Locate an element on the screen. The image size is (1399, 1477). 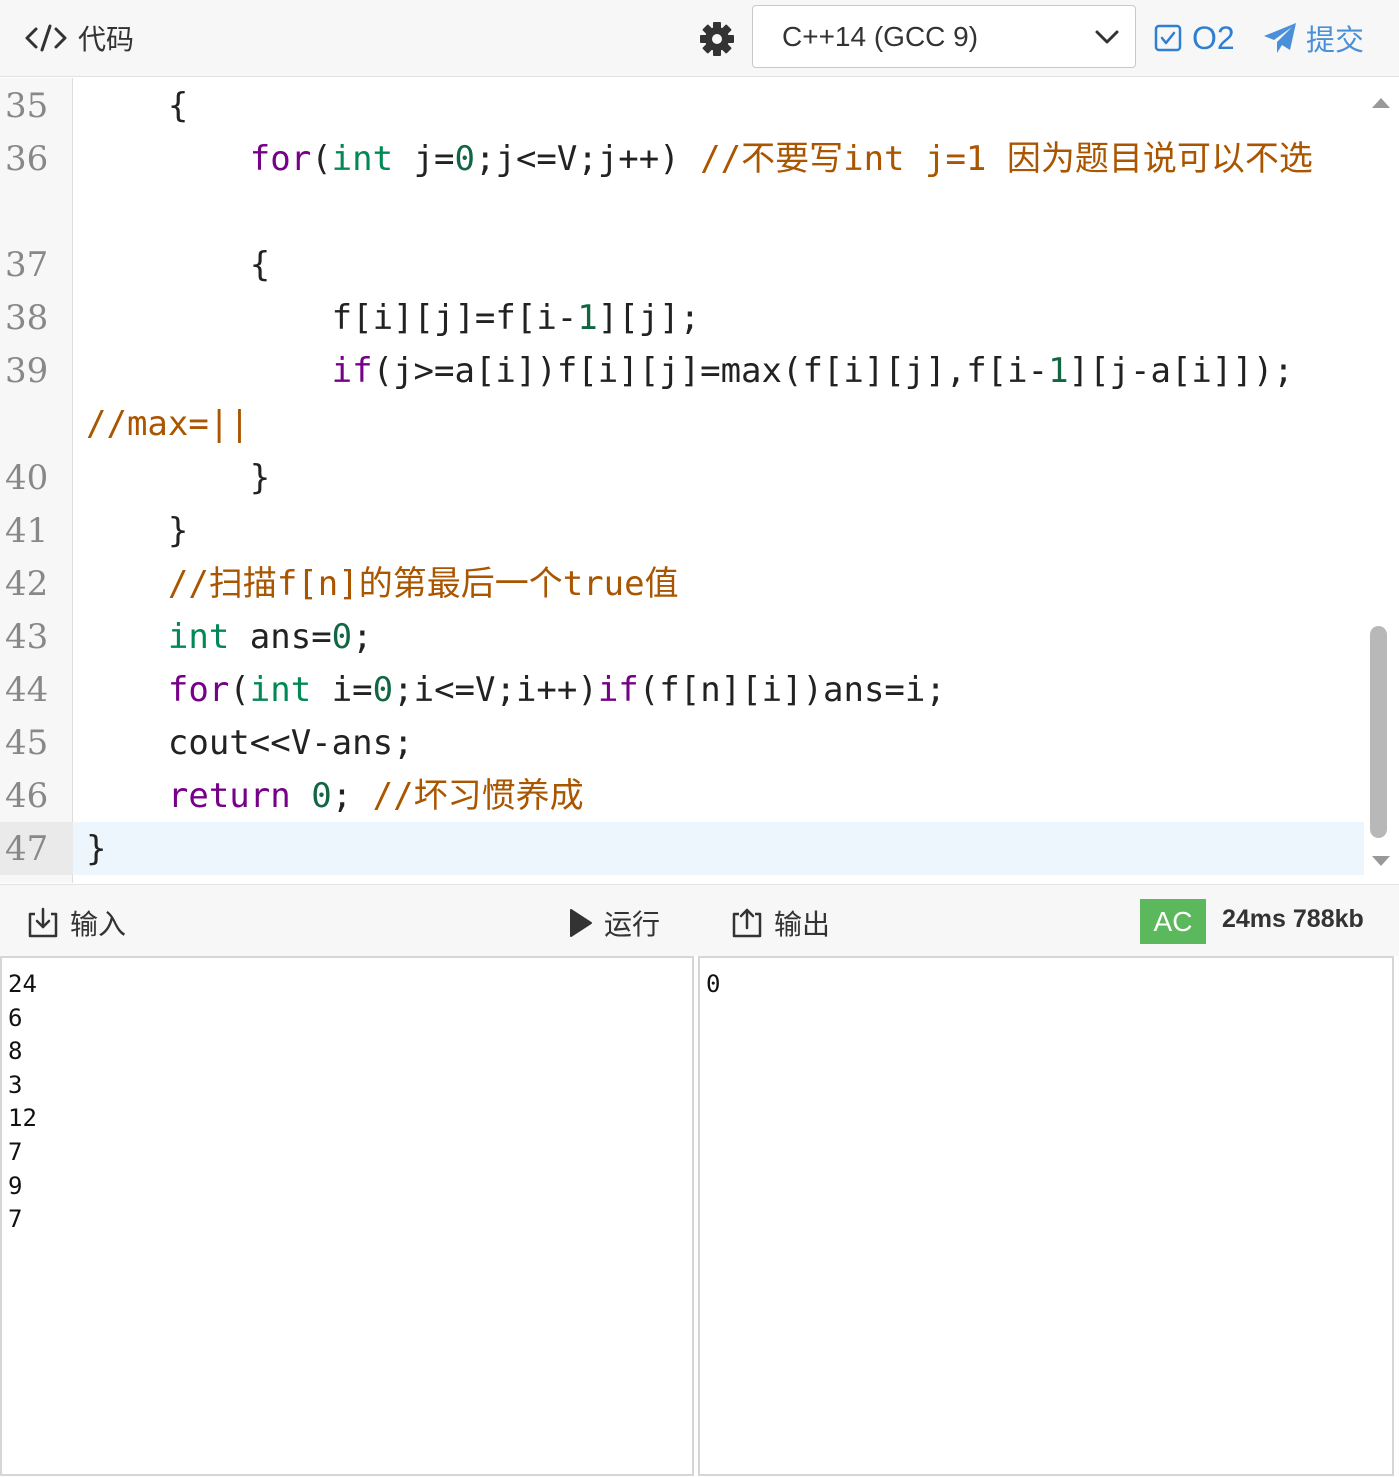
code-line: //扫描f[n]的第最后一个true值 is located at coordinates (382, 584).